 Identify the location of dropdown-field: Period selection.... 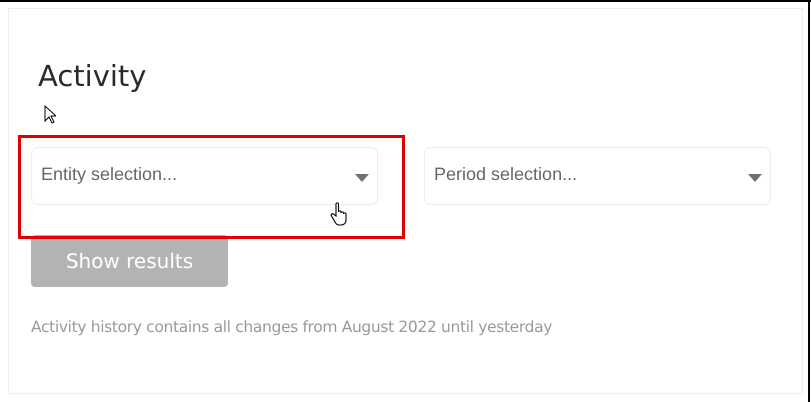
(597, 176).